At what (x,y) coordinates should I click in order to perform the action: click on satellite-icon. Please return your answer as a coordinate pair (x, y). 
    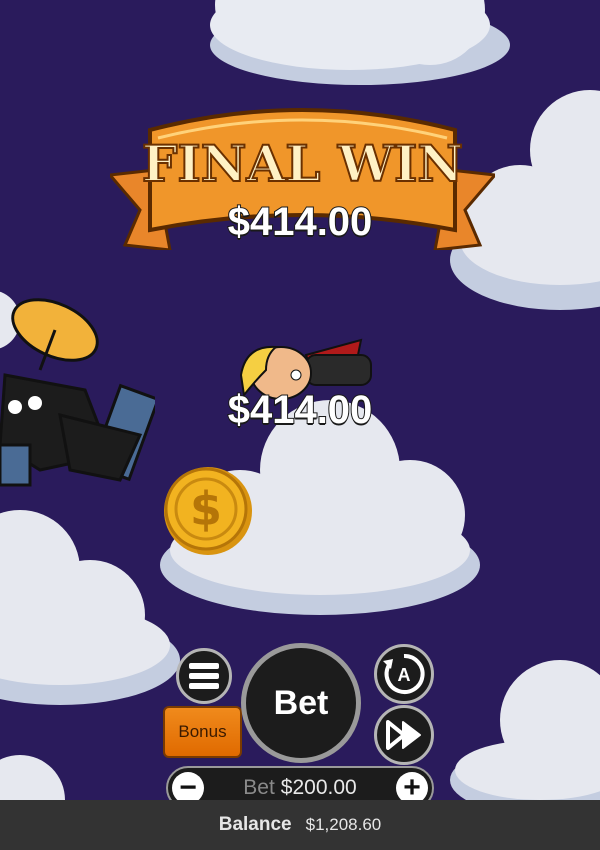
    Looking at the image, I should click on (77, 392).